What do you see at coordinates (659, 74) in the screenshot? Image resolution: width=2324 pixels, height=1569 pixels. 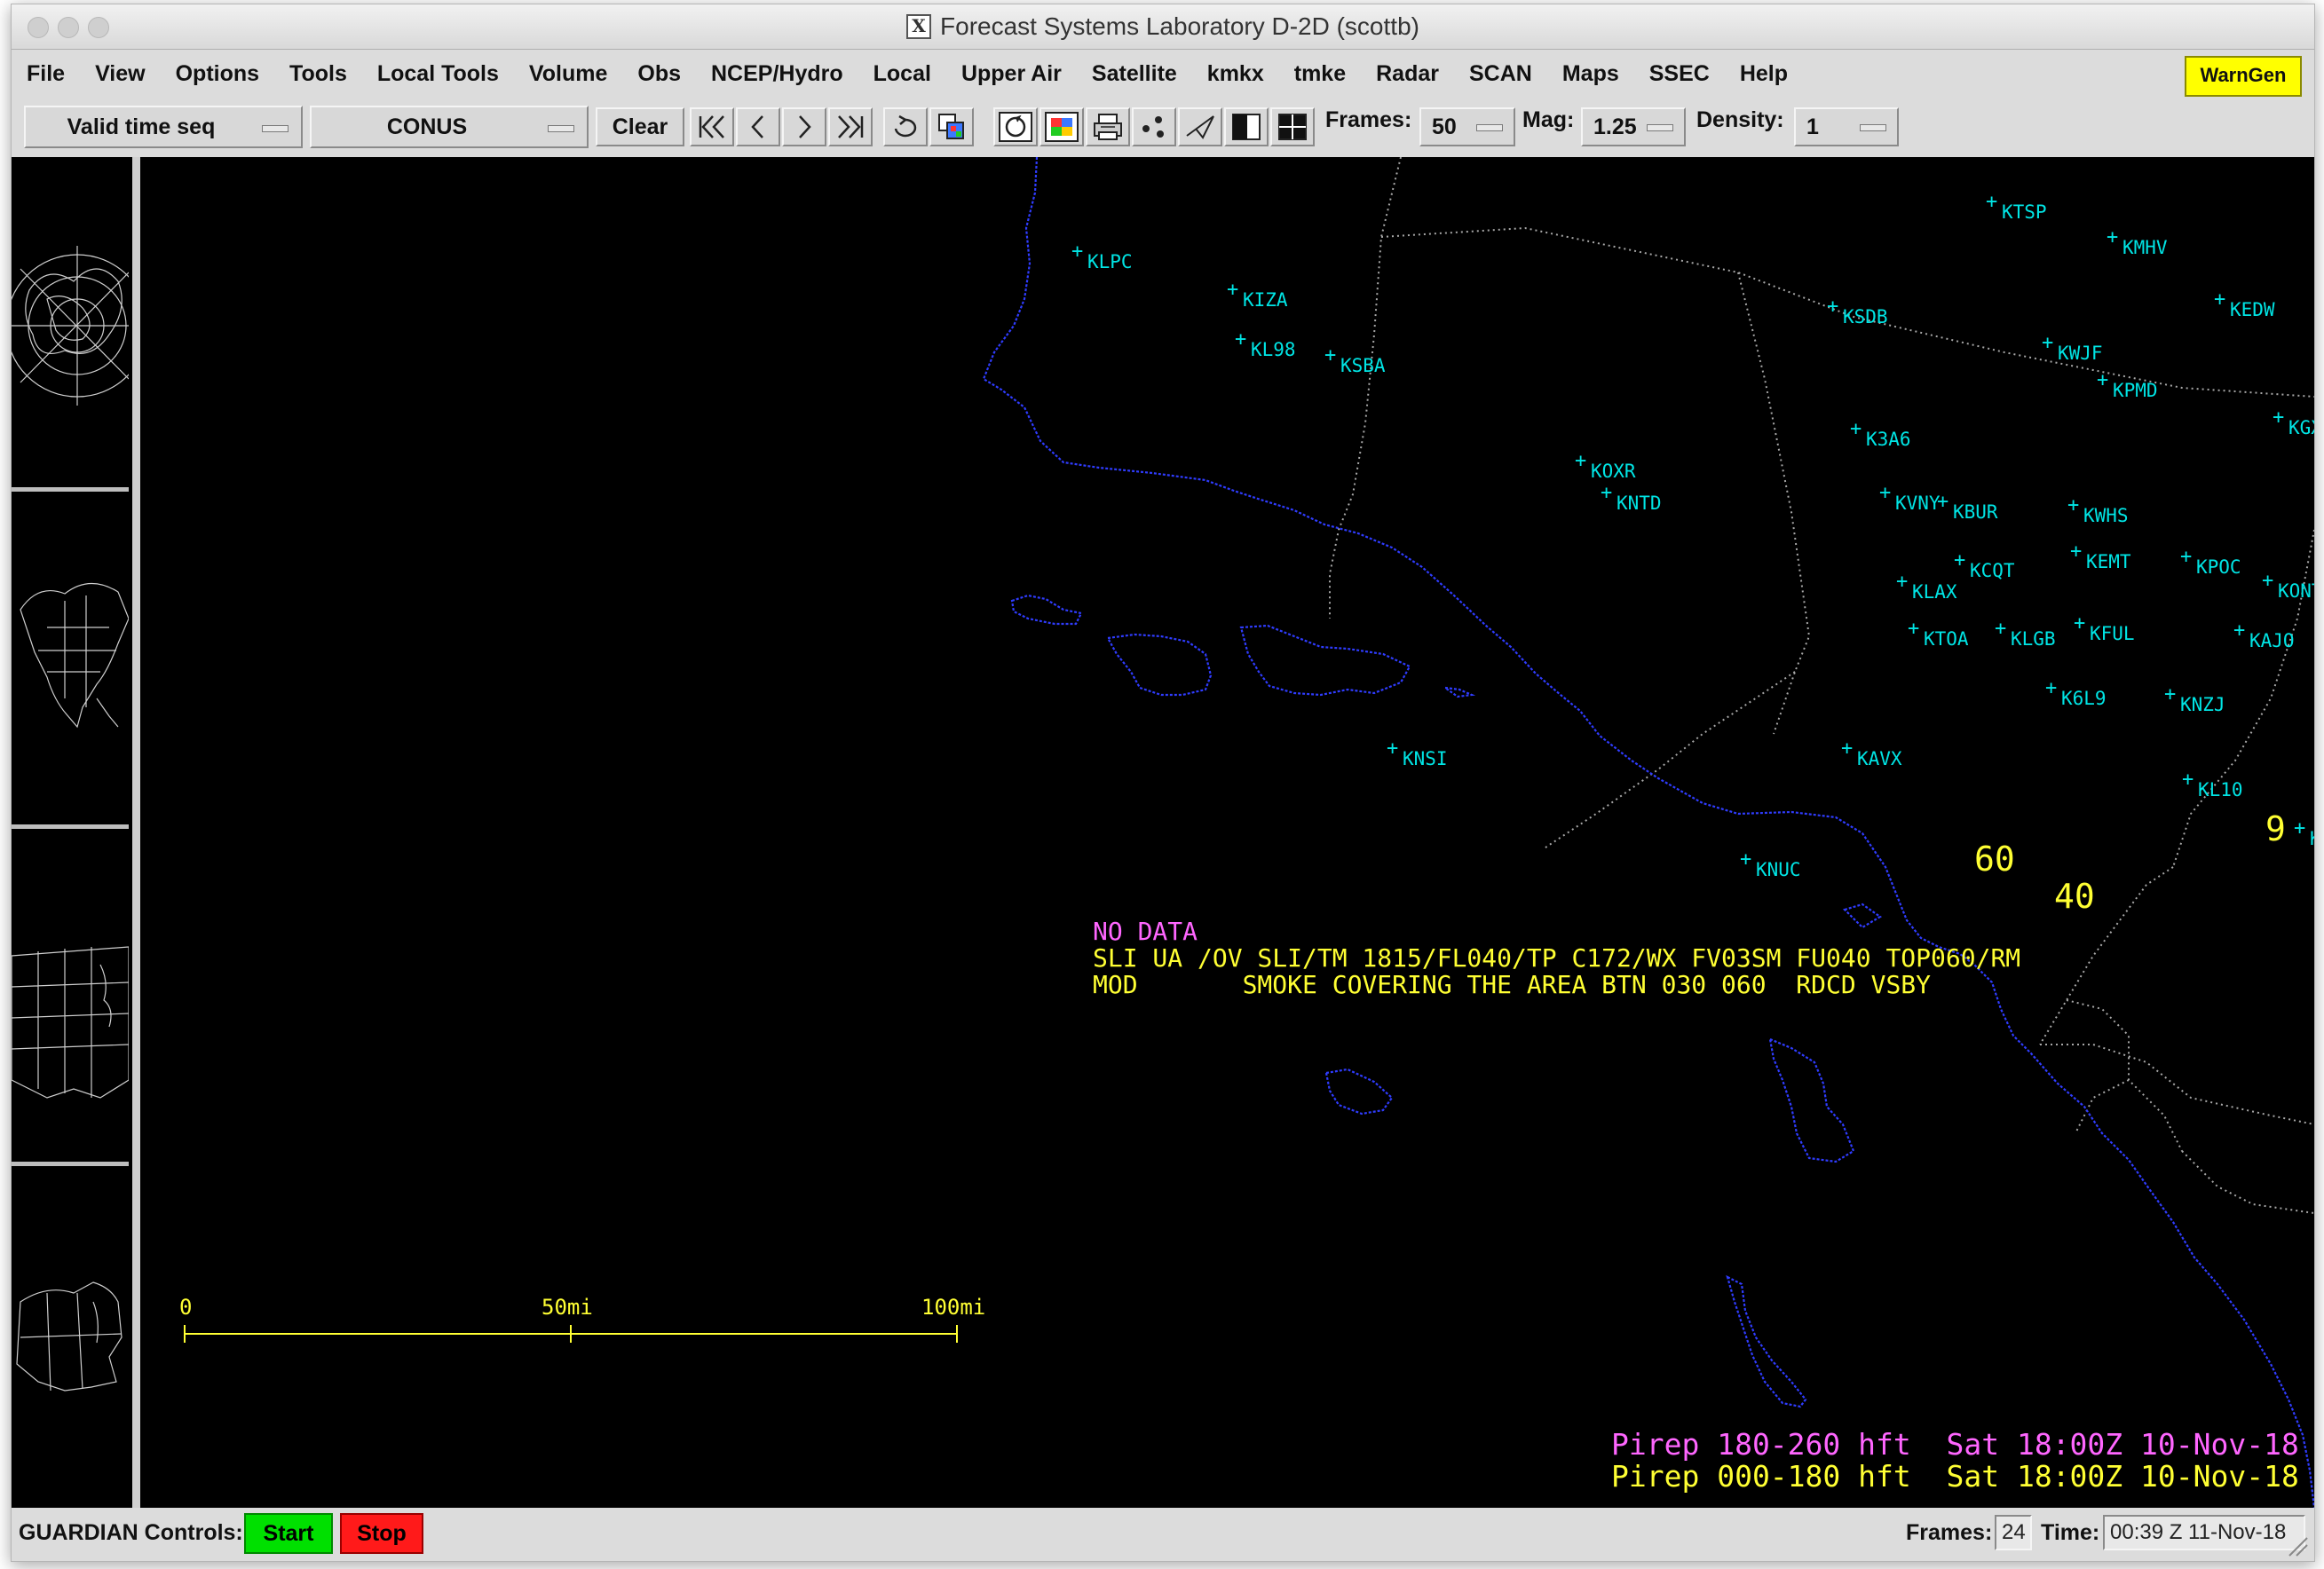 I see `menu-obs: Obs` at bounding box center [659, 74].